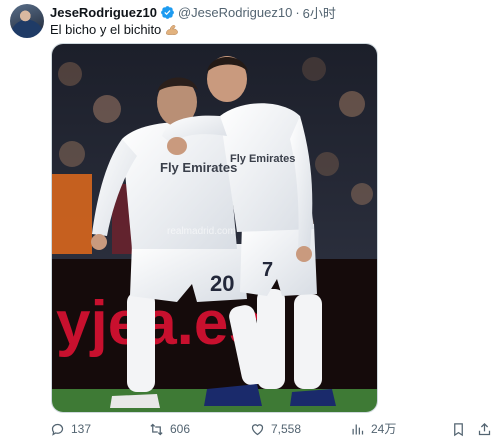 Image resolution: width=500 pixels, height=440 pixels. What do you see at coordinates (235, 12) in the screenshot?
I see `handle: @JeseRodriguez10` at bounding box center [235, 12].